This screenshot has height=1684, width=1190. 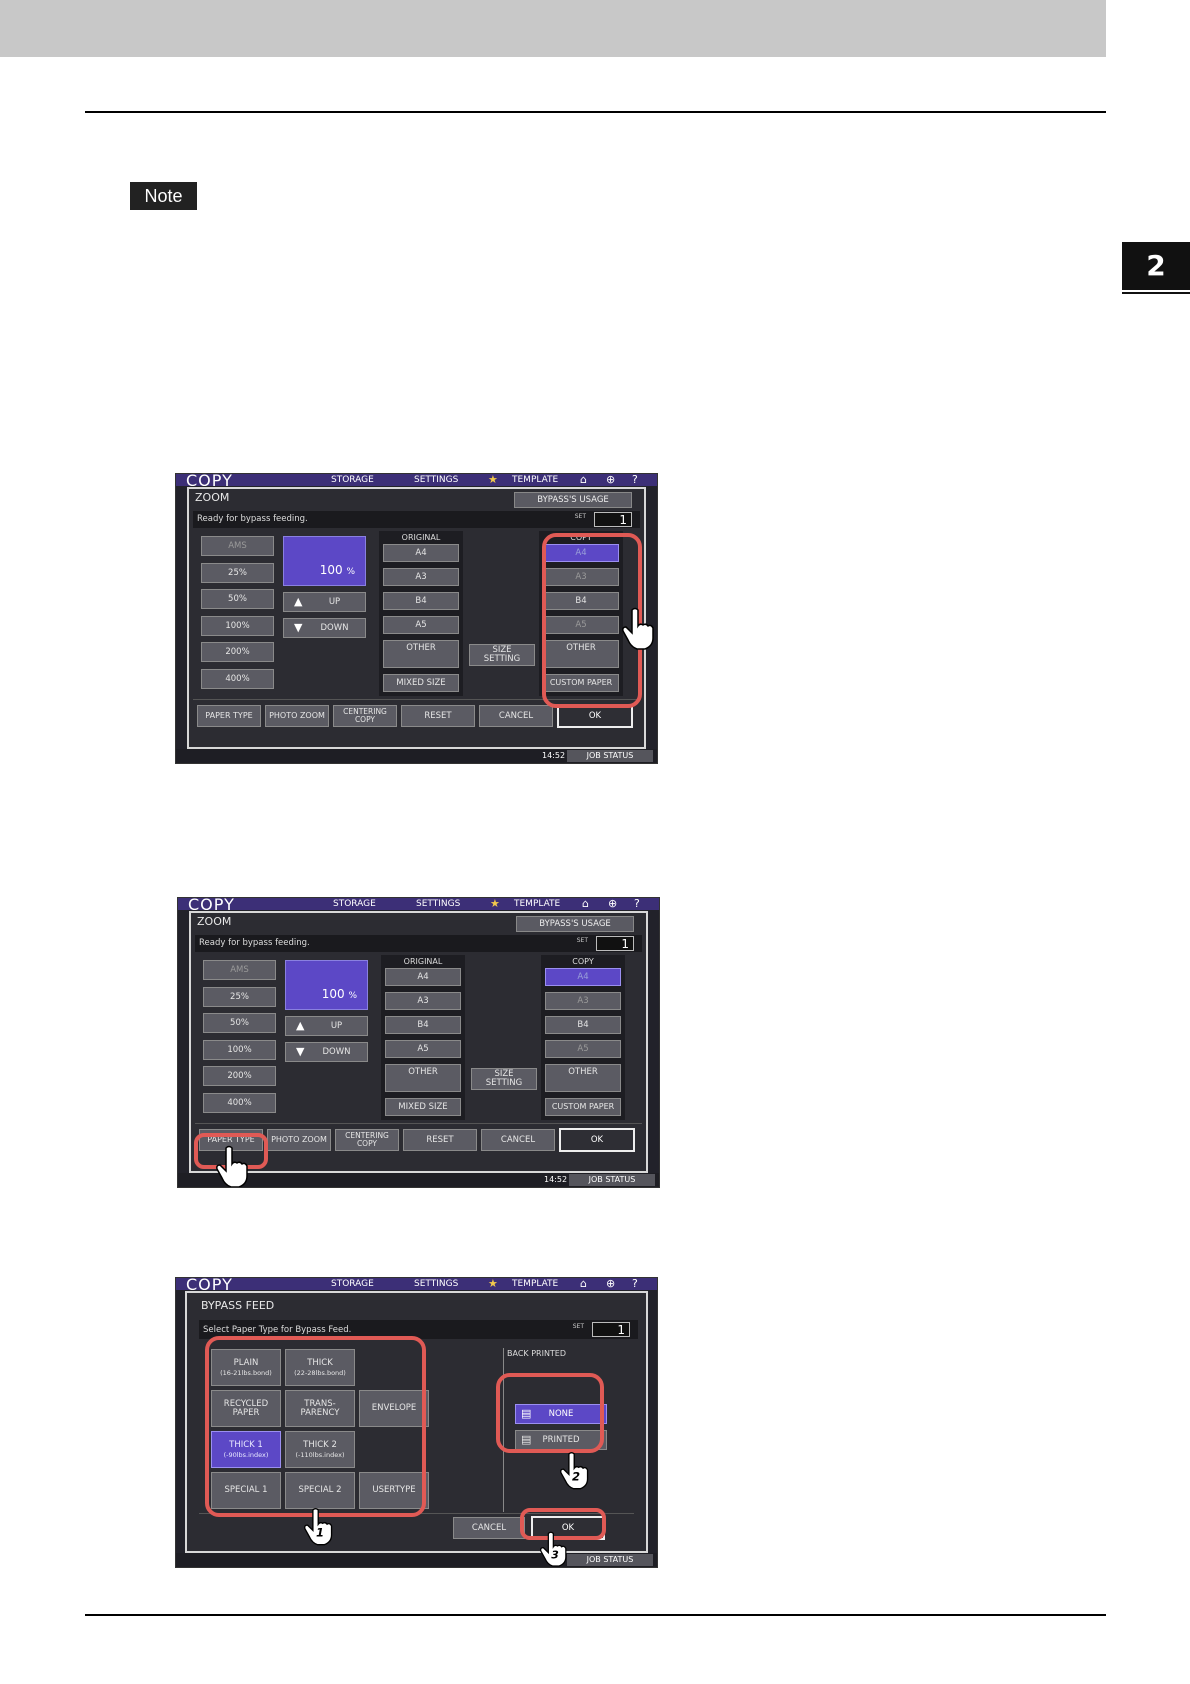 What do you see at coordinates (365, 719) in the screenshot?
I see `centering-line2: COPY` at bounding box center [365, 719].